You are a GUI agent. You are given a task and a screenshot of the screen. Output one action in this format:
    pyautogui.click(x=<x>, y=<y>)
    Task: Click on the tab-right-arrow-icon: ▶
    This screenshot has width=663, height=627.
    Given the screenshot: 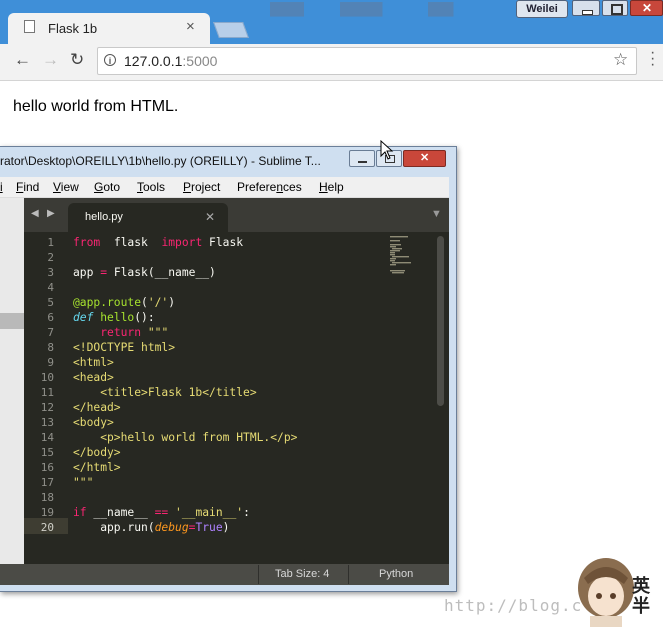 What is the action you would take?
    pyautogui.click(x=51, y=213)
    